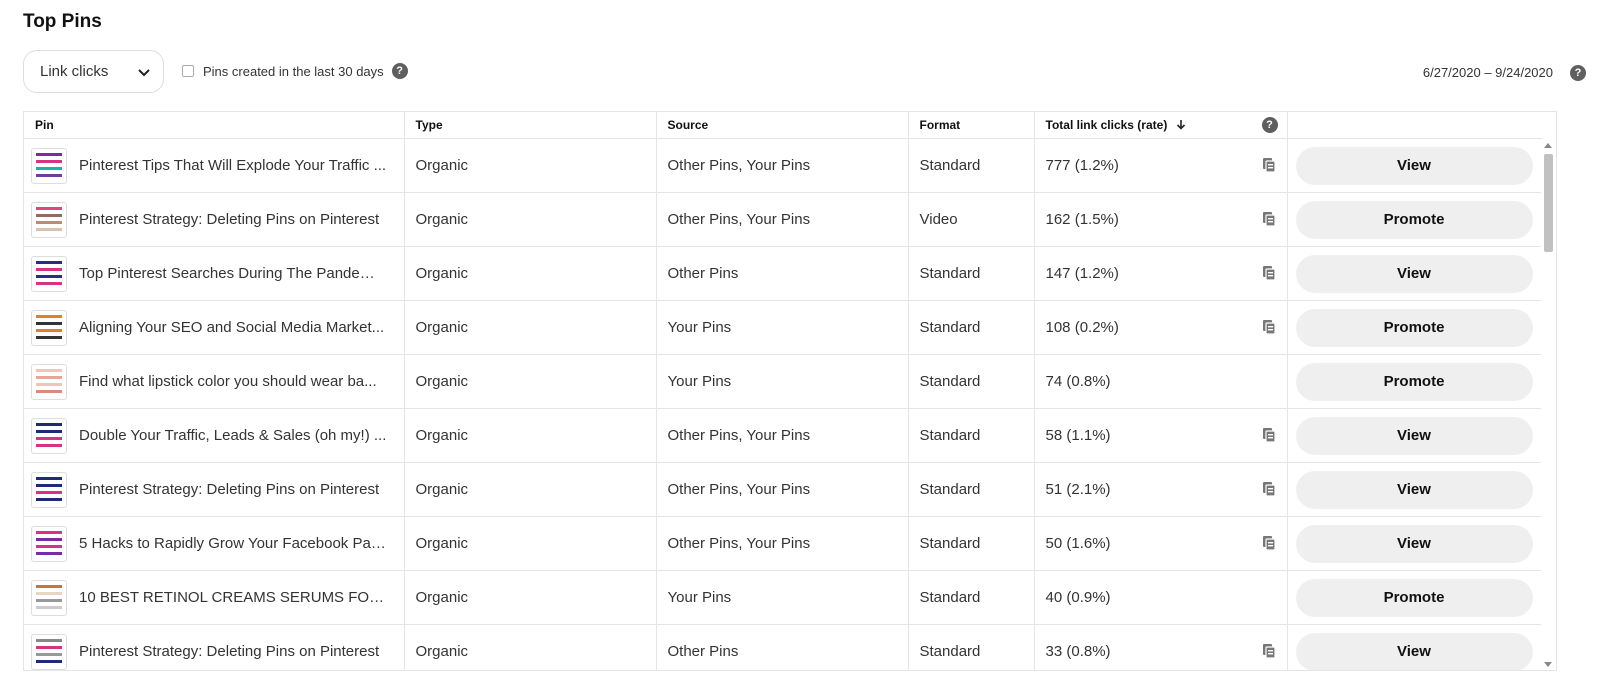 This screenshot has height=699, width=1600. I want to click on link-clicks-cell: 50 (1.6%), so click(1161, 543).